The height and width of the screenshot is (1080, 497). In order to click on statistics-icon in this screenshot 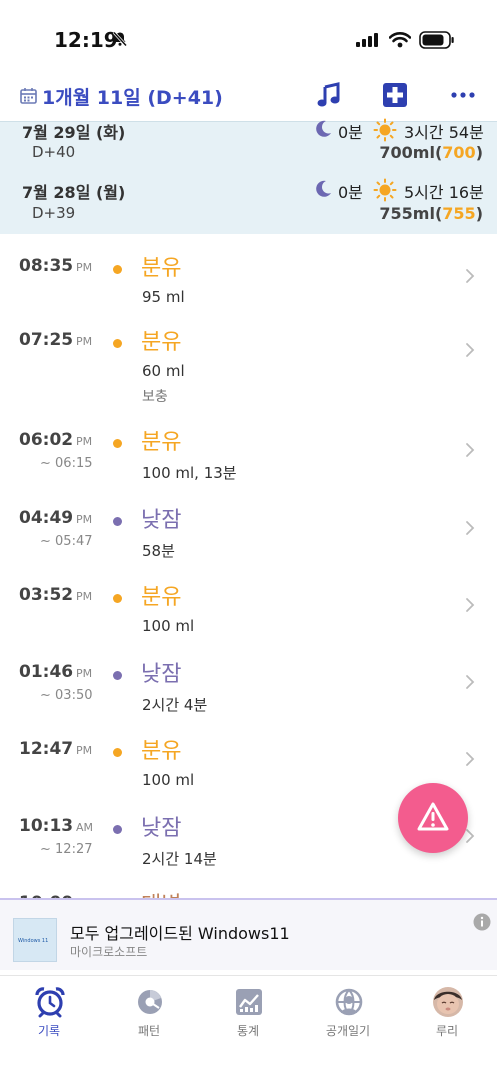, I will do `click(249, 1002)`.